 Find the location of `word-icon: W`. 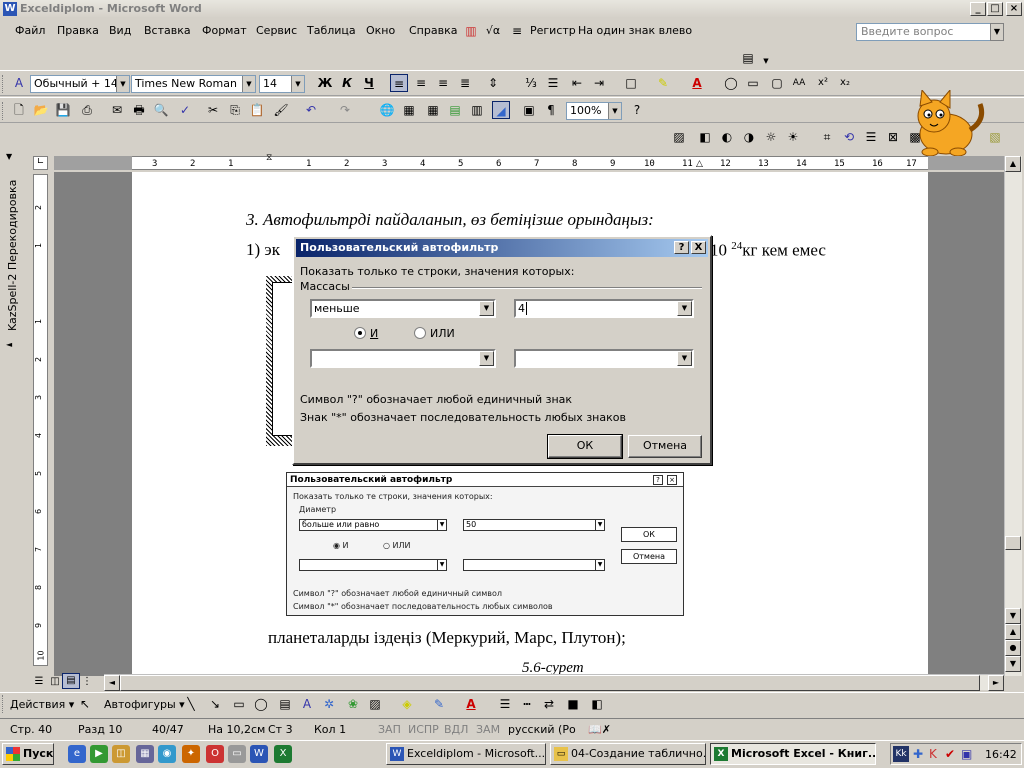

word-icon: W is located at coordinates (259, 754).